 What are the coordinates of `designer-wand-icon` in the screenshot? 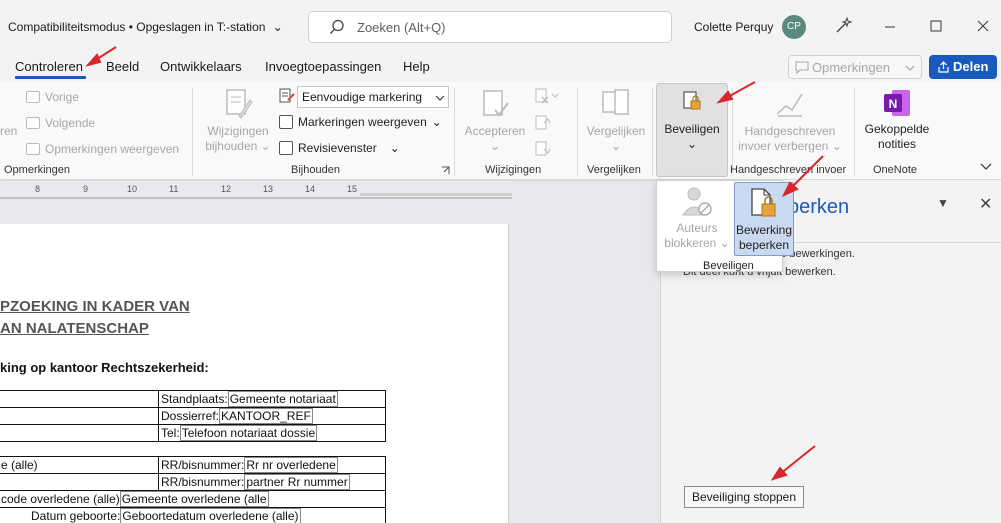 It's located at (843, 26).